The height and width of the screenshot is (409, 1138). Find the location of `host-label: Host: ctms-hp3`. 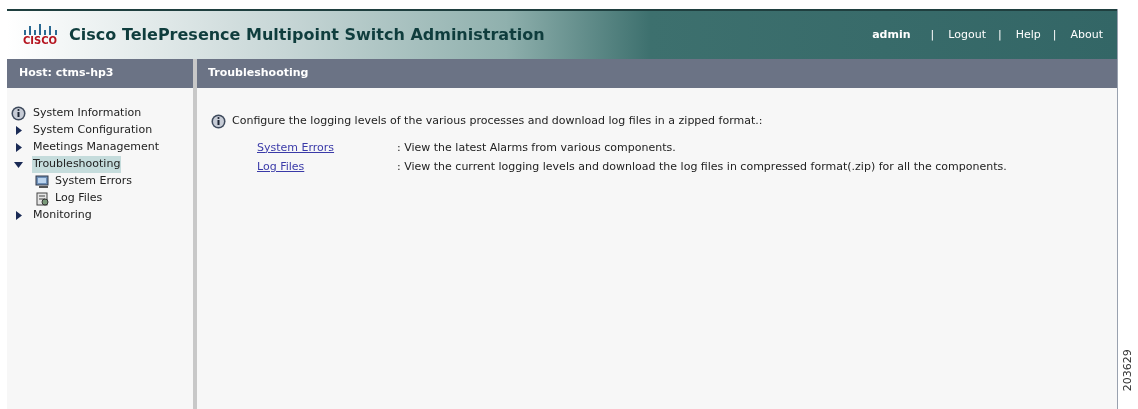

host-label: Host: ctms-hp3 is located at coordinates (100, 73).